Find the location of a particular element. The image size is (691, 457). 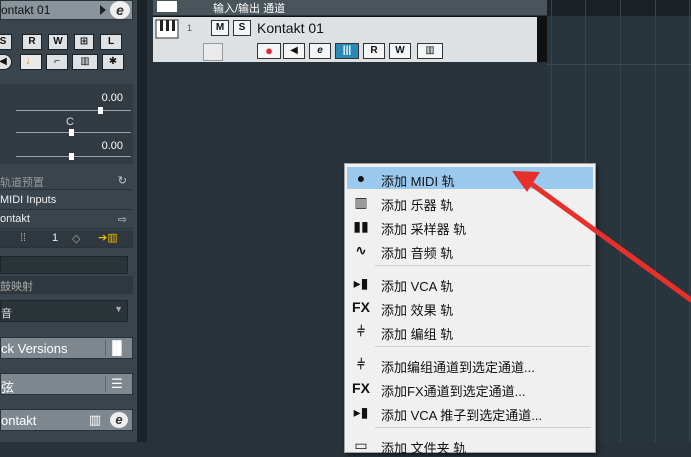

chord-section: 弦 ☰ is located at coordinates (66, 384).